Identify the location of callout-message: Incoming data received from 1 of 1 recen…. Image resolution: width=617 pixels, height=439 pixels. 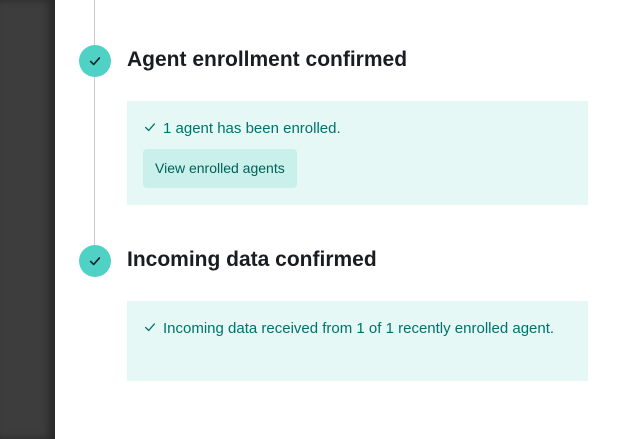
(357, 329).